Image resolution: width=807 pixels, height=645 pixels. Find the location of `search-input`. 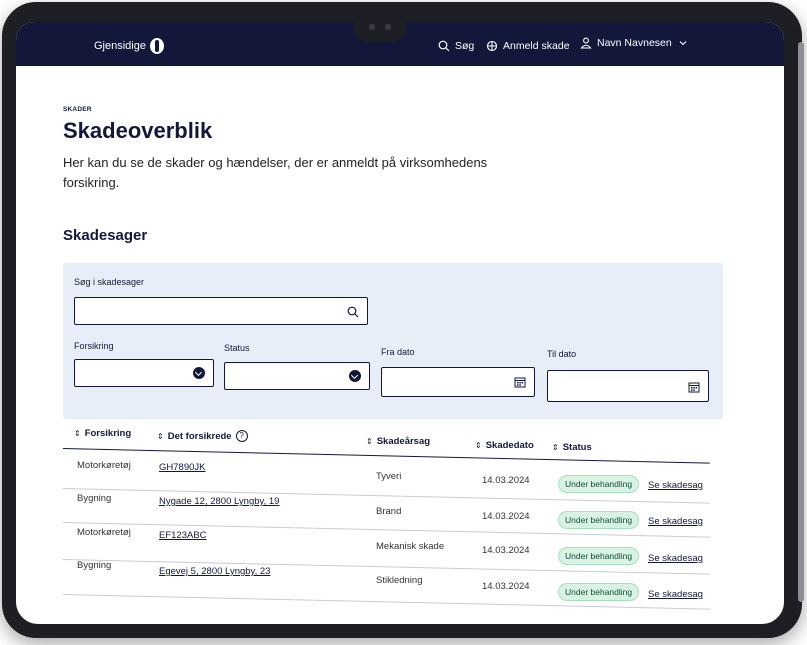

search-input is located at coordinates (221, 311).